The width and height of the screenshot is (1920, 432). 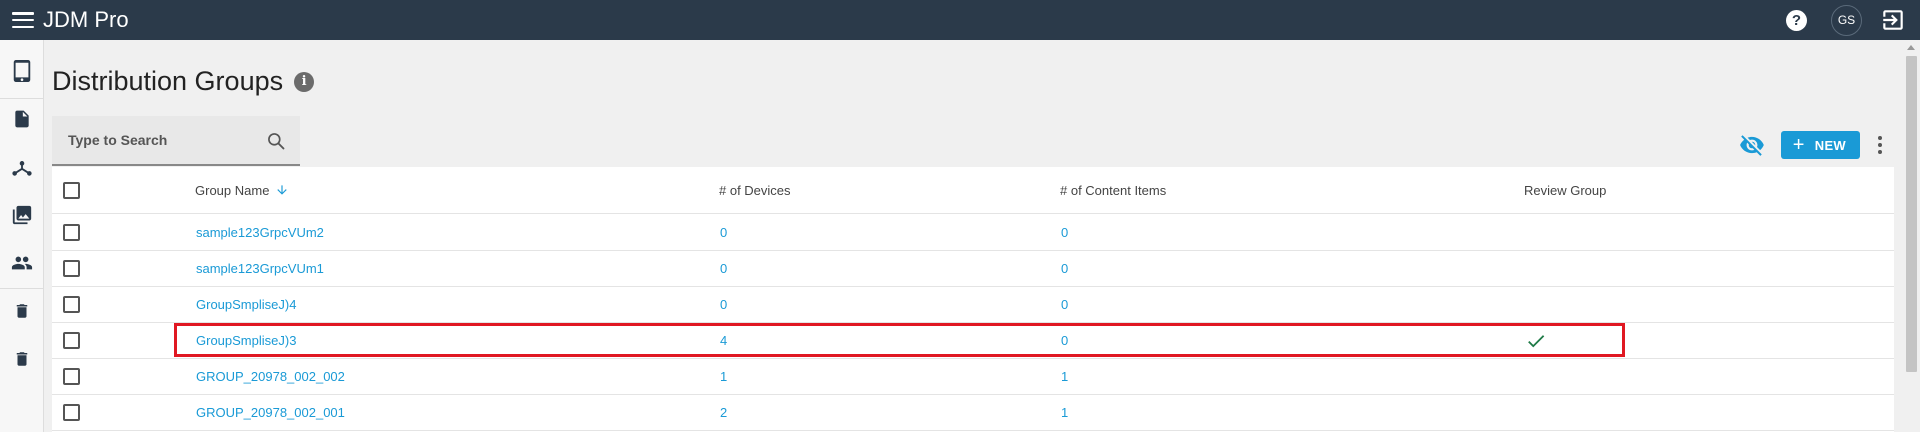 I want to click on more-vert-icon, so click(x=1880, y=145).